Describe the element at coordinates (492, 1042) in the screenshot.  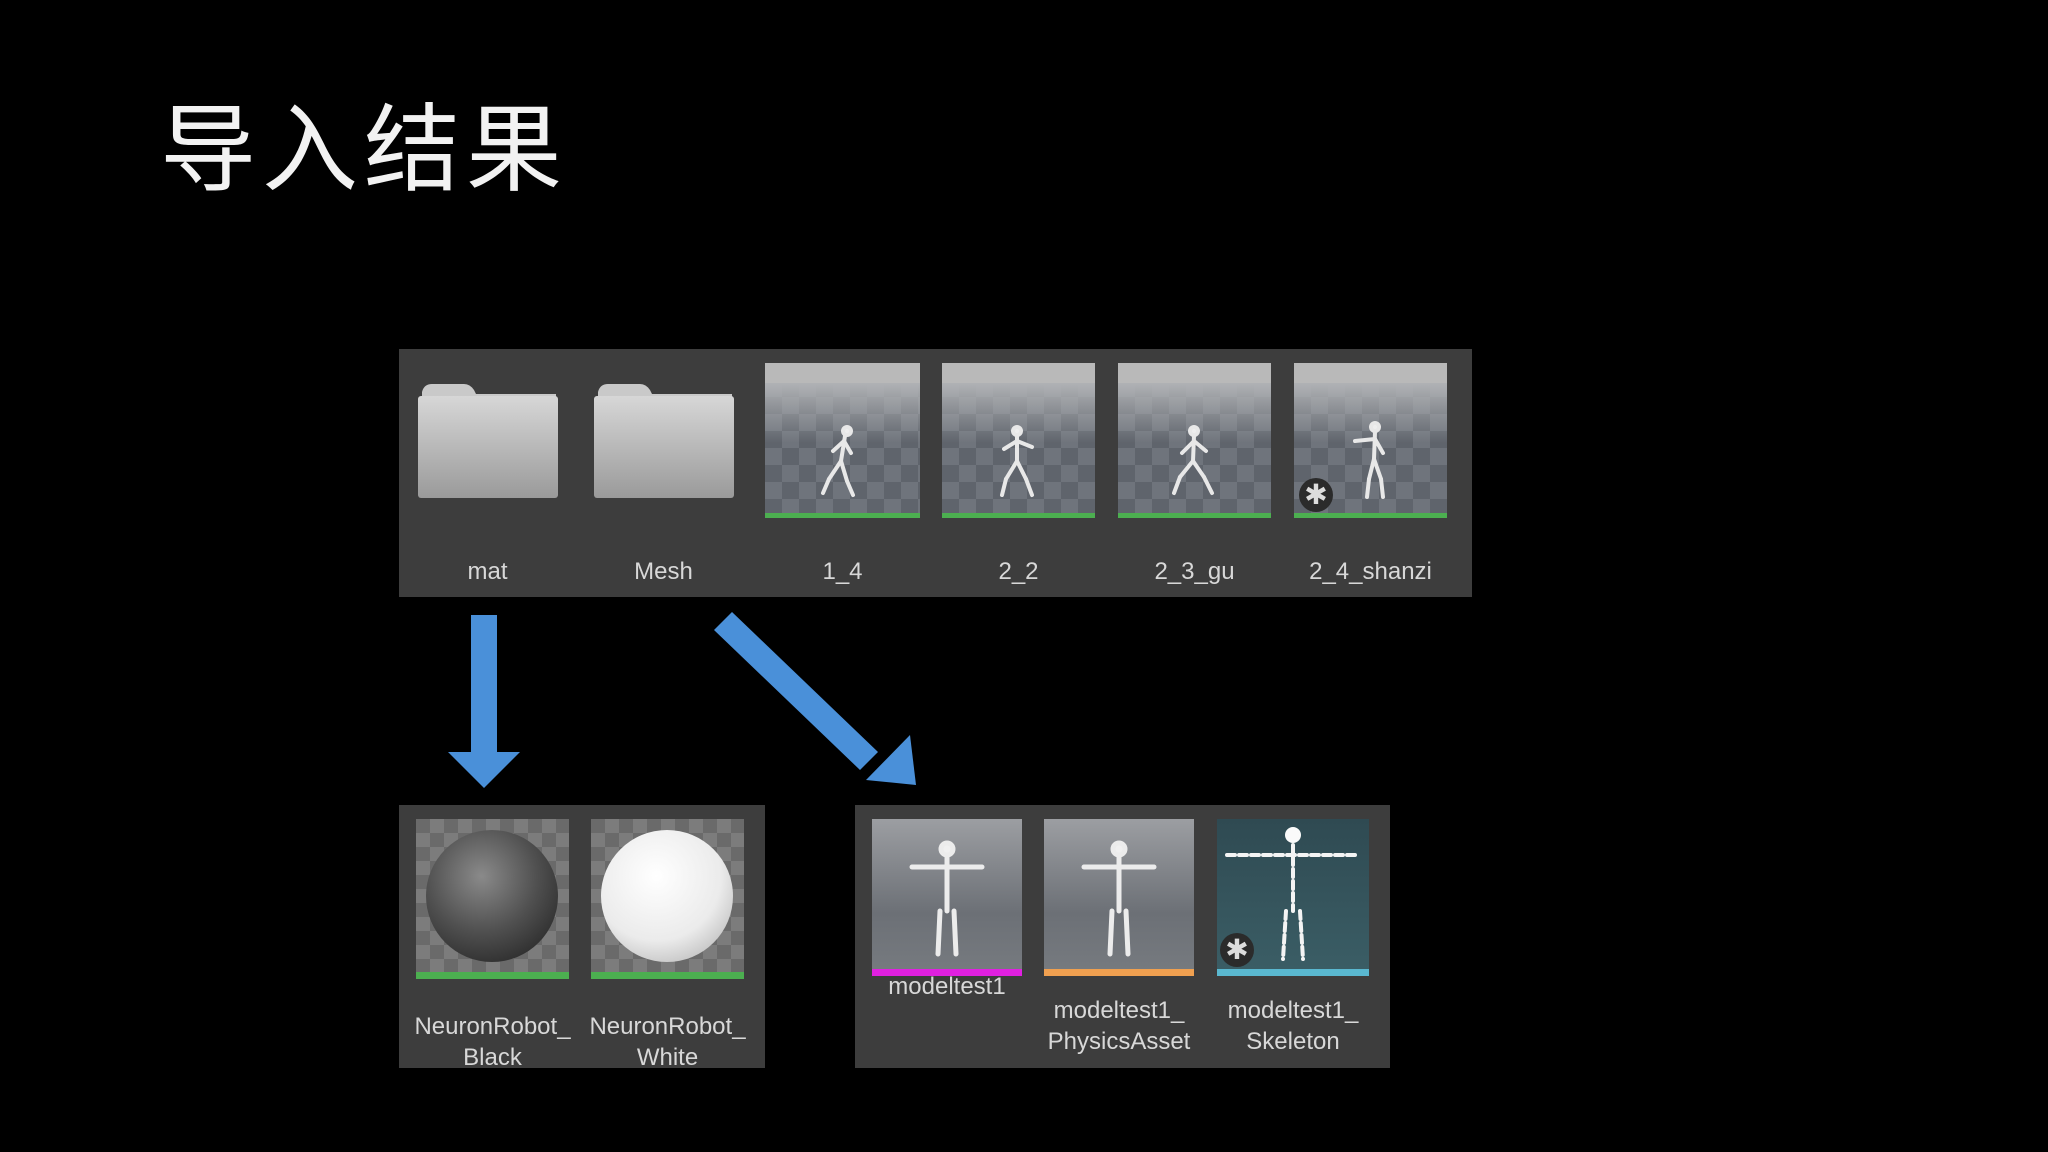
I see `tile-label: NeuronRobot_ Black` at that location.